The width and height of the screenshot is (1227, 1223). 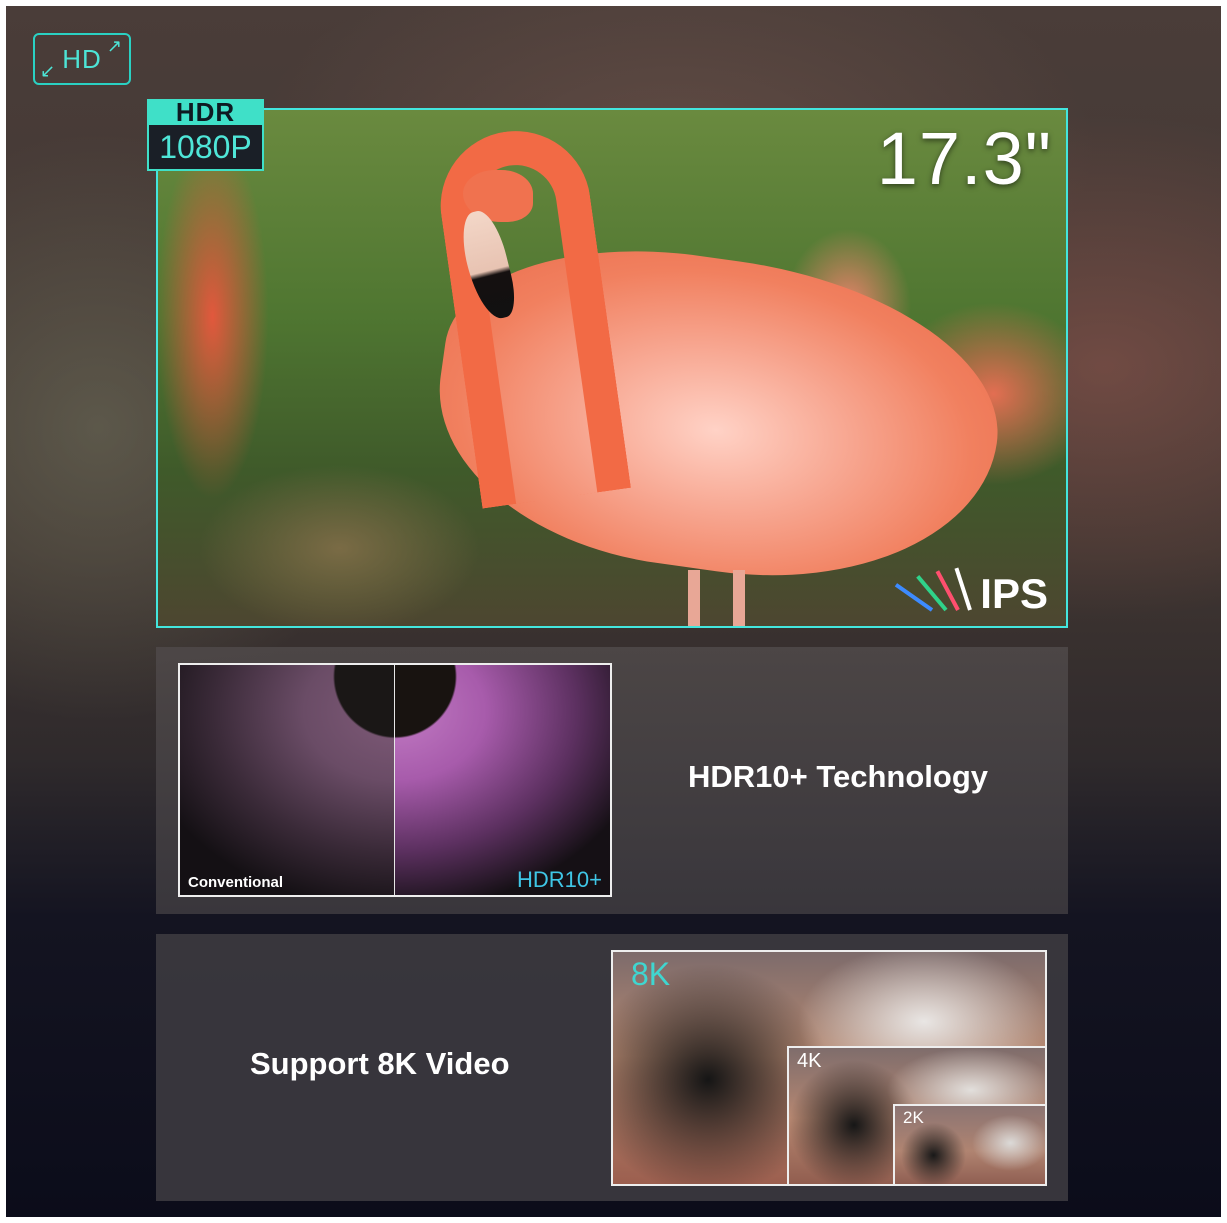 What do you see at coordinates (114, 46) in the screenshot?
I see `expand-arrow-icon: ↗` at bounding box center [114, 46].